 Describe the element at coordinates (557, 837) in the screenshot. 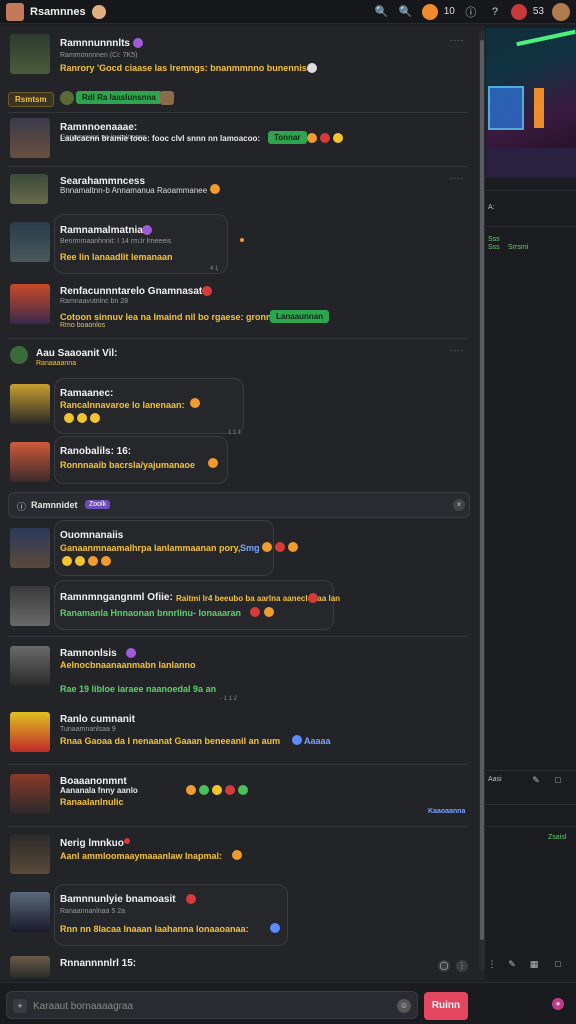

I see `panel-green-text: Zsaisl` at that location.